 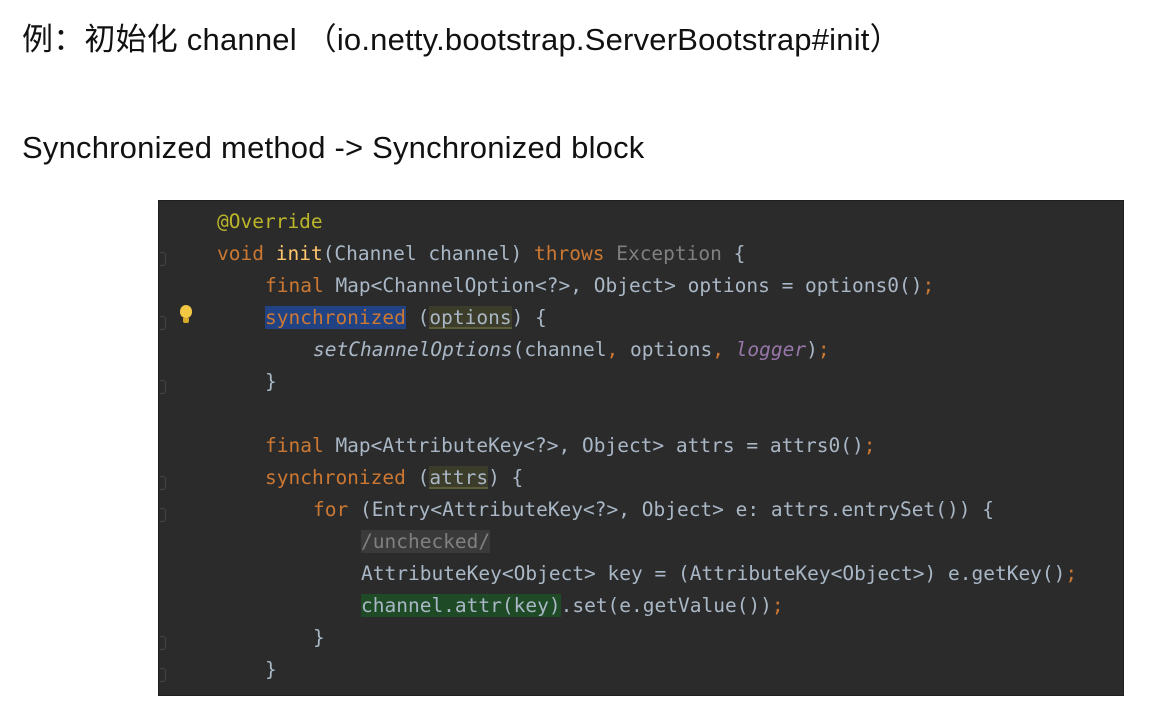 I want to click on method-call: setChannelOptions, so click(x=413, y=349).